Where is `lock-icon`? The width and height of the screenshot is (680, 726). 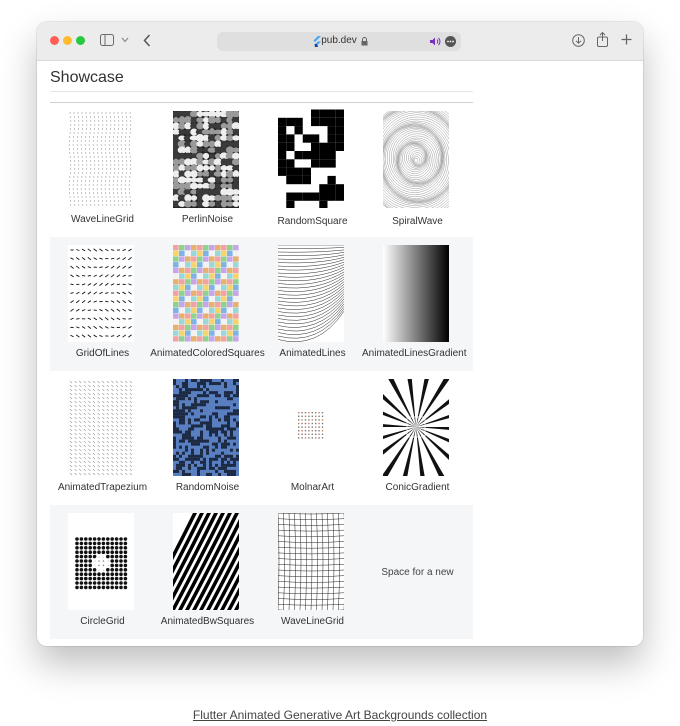
lock-icon is located at coordinates (364, 41).